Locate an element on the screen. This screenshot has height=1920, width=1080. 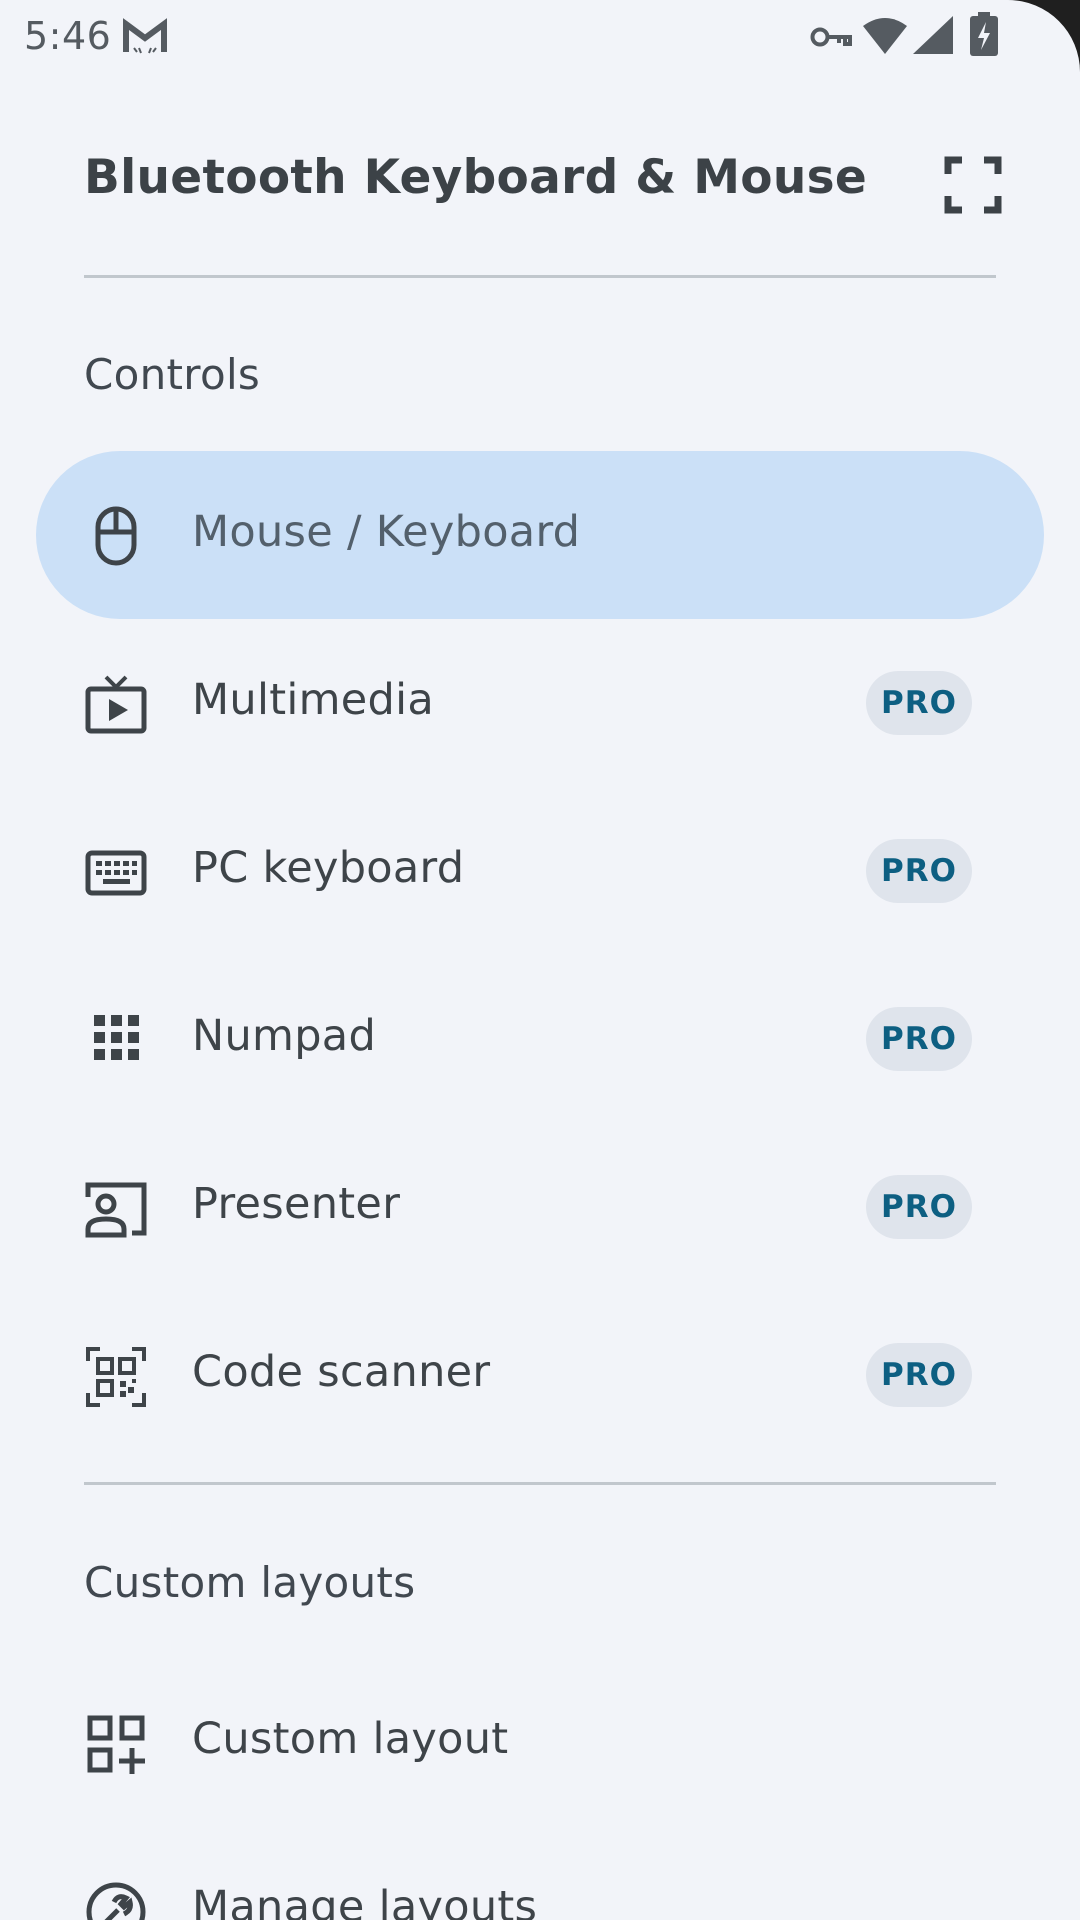
nav-item-mouse-keyboard: Mouse / Keyboard is located at coordinates (540, 535).